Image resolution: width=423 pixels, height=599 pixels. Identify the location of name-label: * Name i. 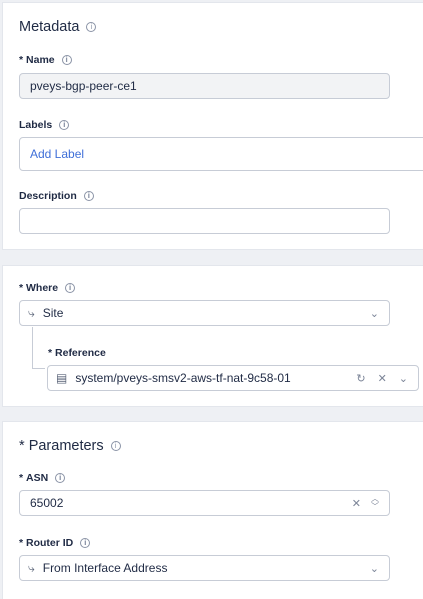
(45, 60).